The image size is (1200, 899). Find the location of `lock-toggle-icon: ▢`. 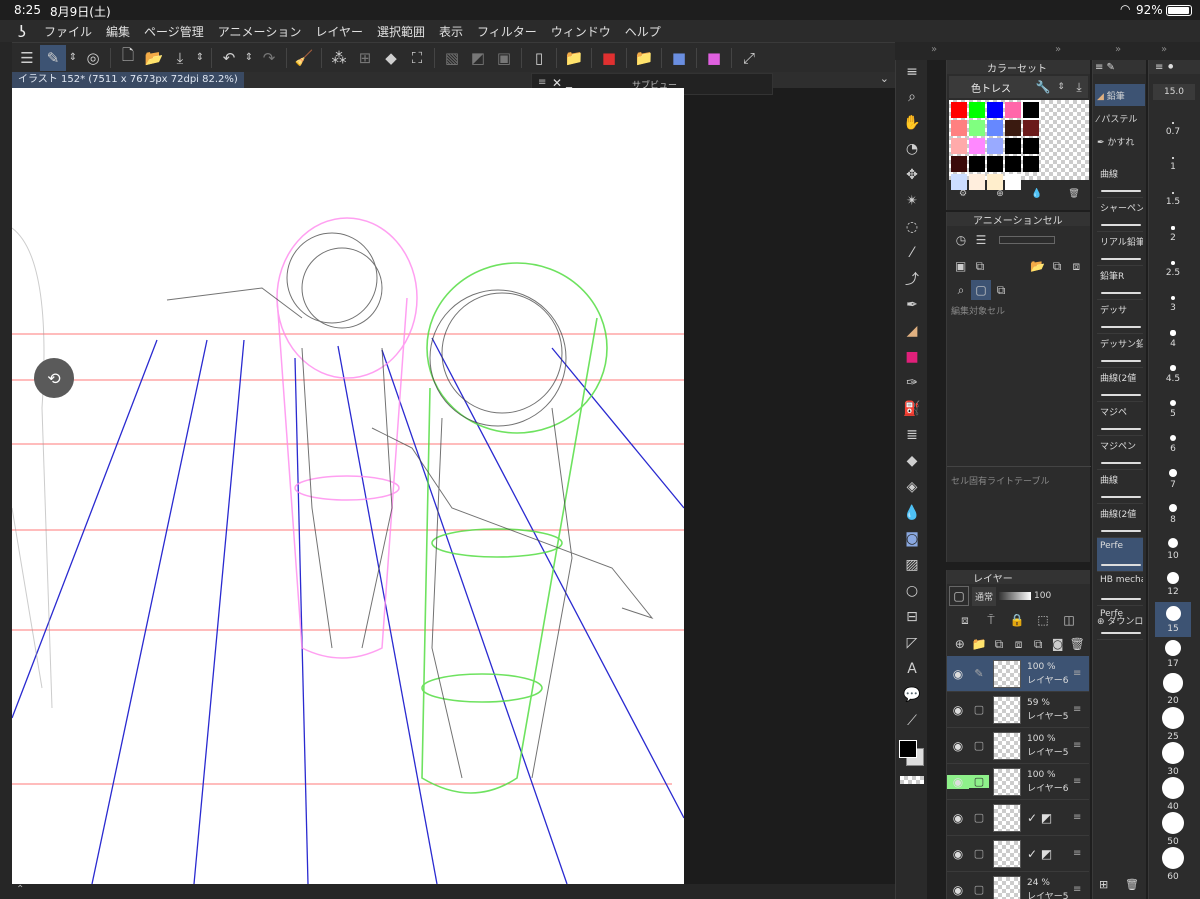

lock-toggle-icon: ▢ is located at coordinates (979, 781).